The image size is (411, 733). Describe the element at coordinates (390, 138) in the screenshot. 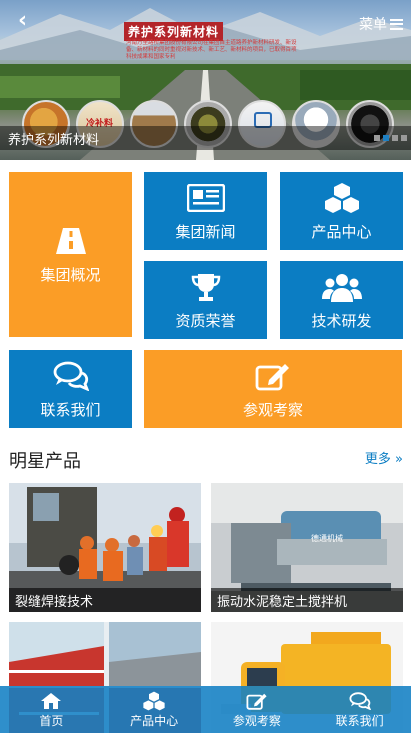

I see `carousel-dots` at that location.